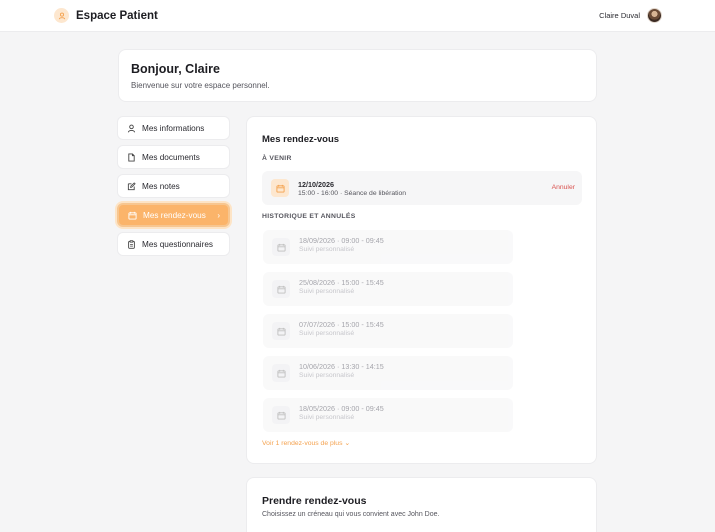 Image resolution: width=715 pixels, height=532 pixels. What do you see at coordinates (357, 16) in the screenshot?
I see `top-bar: Espace Patient Claire Duval` at bounding box center [357, 16].